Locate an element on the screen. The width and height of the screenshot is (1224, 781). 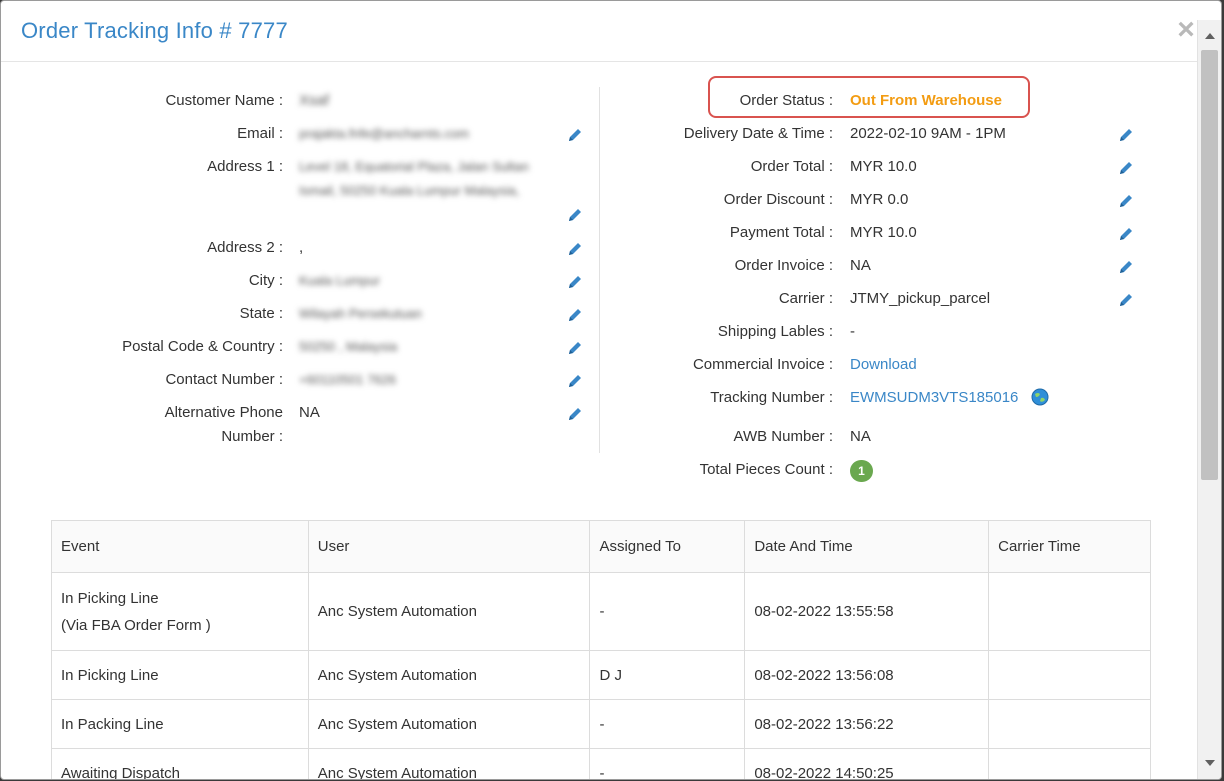
tracking-number-link: EWMSUDM3VTS185016 is located at coordinates (934, 398).